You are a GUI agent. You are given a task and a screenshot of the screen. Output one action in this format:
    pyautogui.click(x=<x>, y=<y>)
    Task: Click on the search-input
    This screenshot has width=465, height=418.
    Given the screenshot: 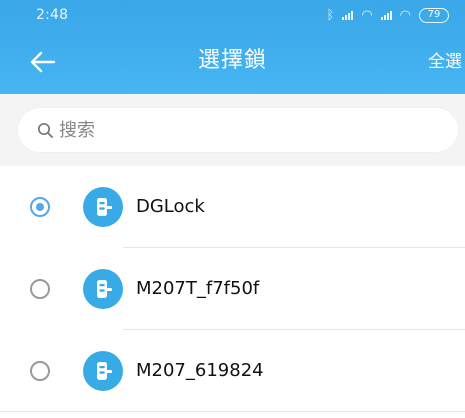 What is the action you would take?
    pyautogui.click(x=239, y=130)
    